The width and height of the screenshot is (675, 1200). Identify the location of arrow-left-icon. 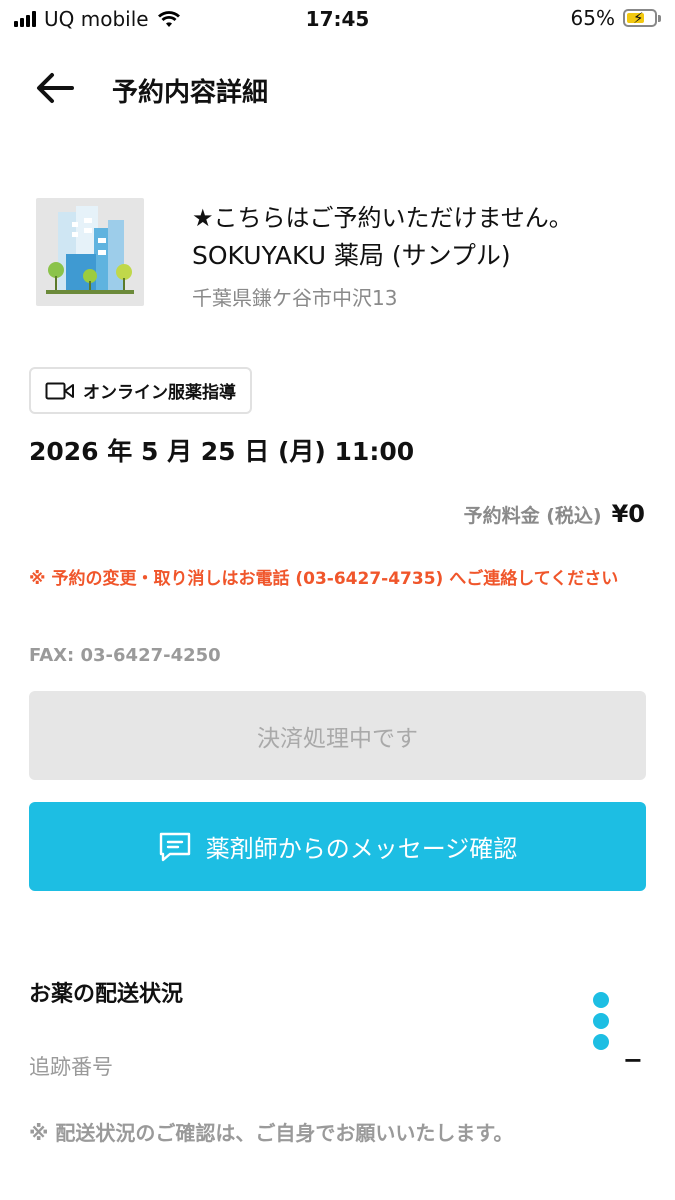
(55, 88).